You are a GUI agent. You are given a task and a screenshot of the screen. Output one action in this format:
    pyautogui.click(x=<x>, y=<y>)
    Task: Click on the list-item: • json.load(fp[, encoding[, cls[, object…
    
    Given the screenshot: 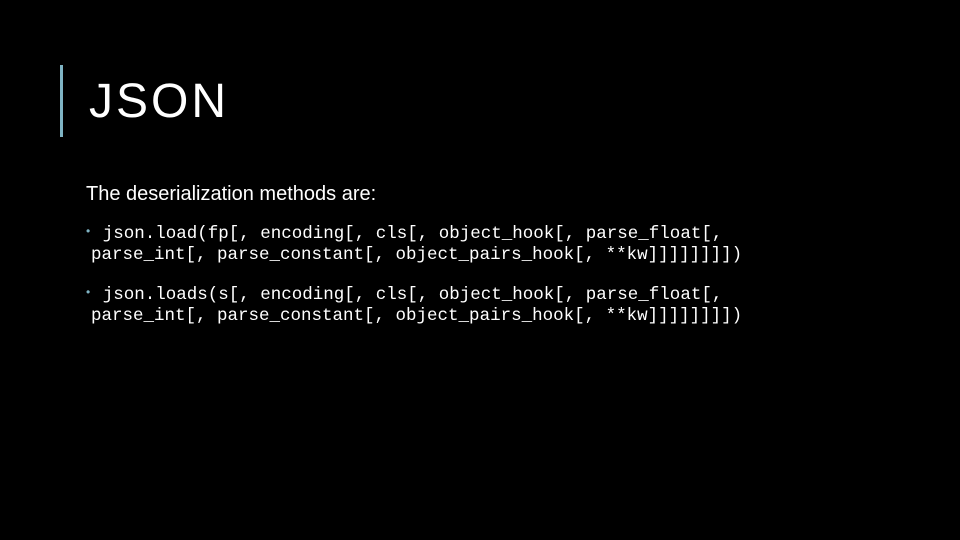 What is the action you would take?
    pyautogui.click(x=414, y=243)
    